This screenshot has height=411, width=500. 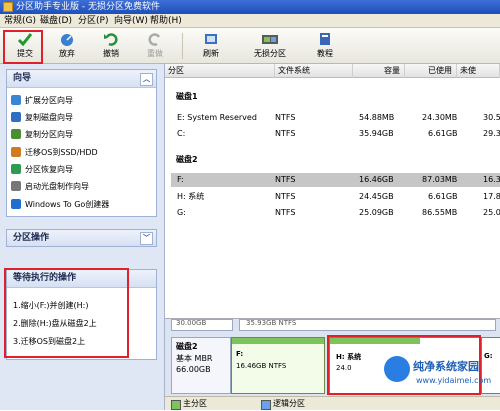 I want to click on extend-icon, so click(x=16, y=100).